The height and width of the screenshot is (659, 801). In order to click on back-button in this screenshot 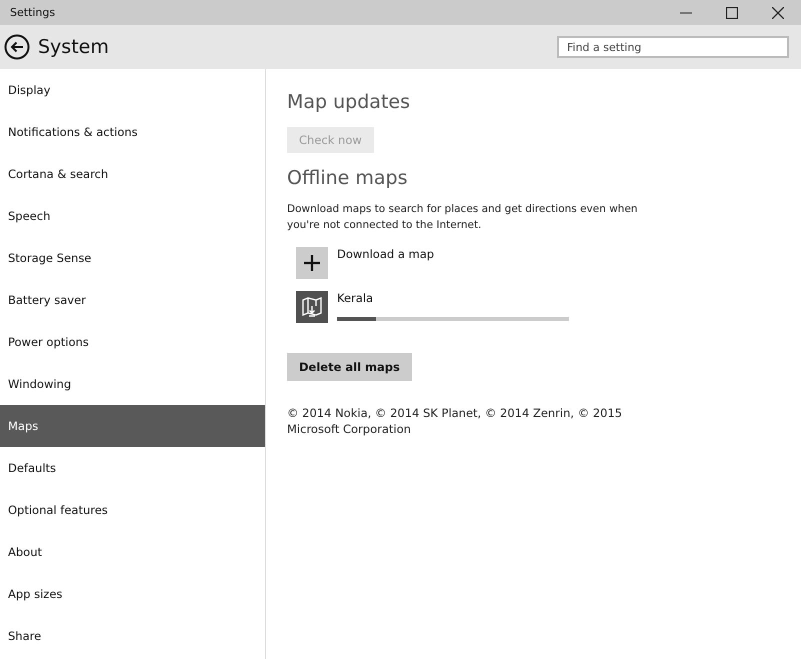, I will do `click(17, 47)`.